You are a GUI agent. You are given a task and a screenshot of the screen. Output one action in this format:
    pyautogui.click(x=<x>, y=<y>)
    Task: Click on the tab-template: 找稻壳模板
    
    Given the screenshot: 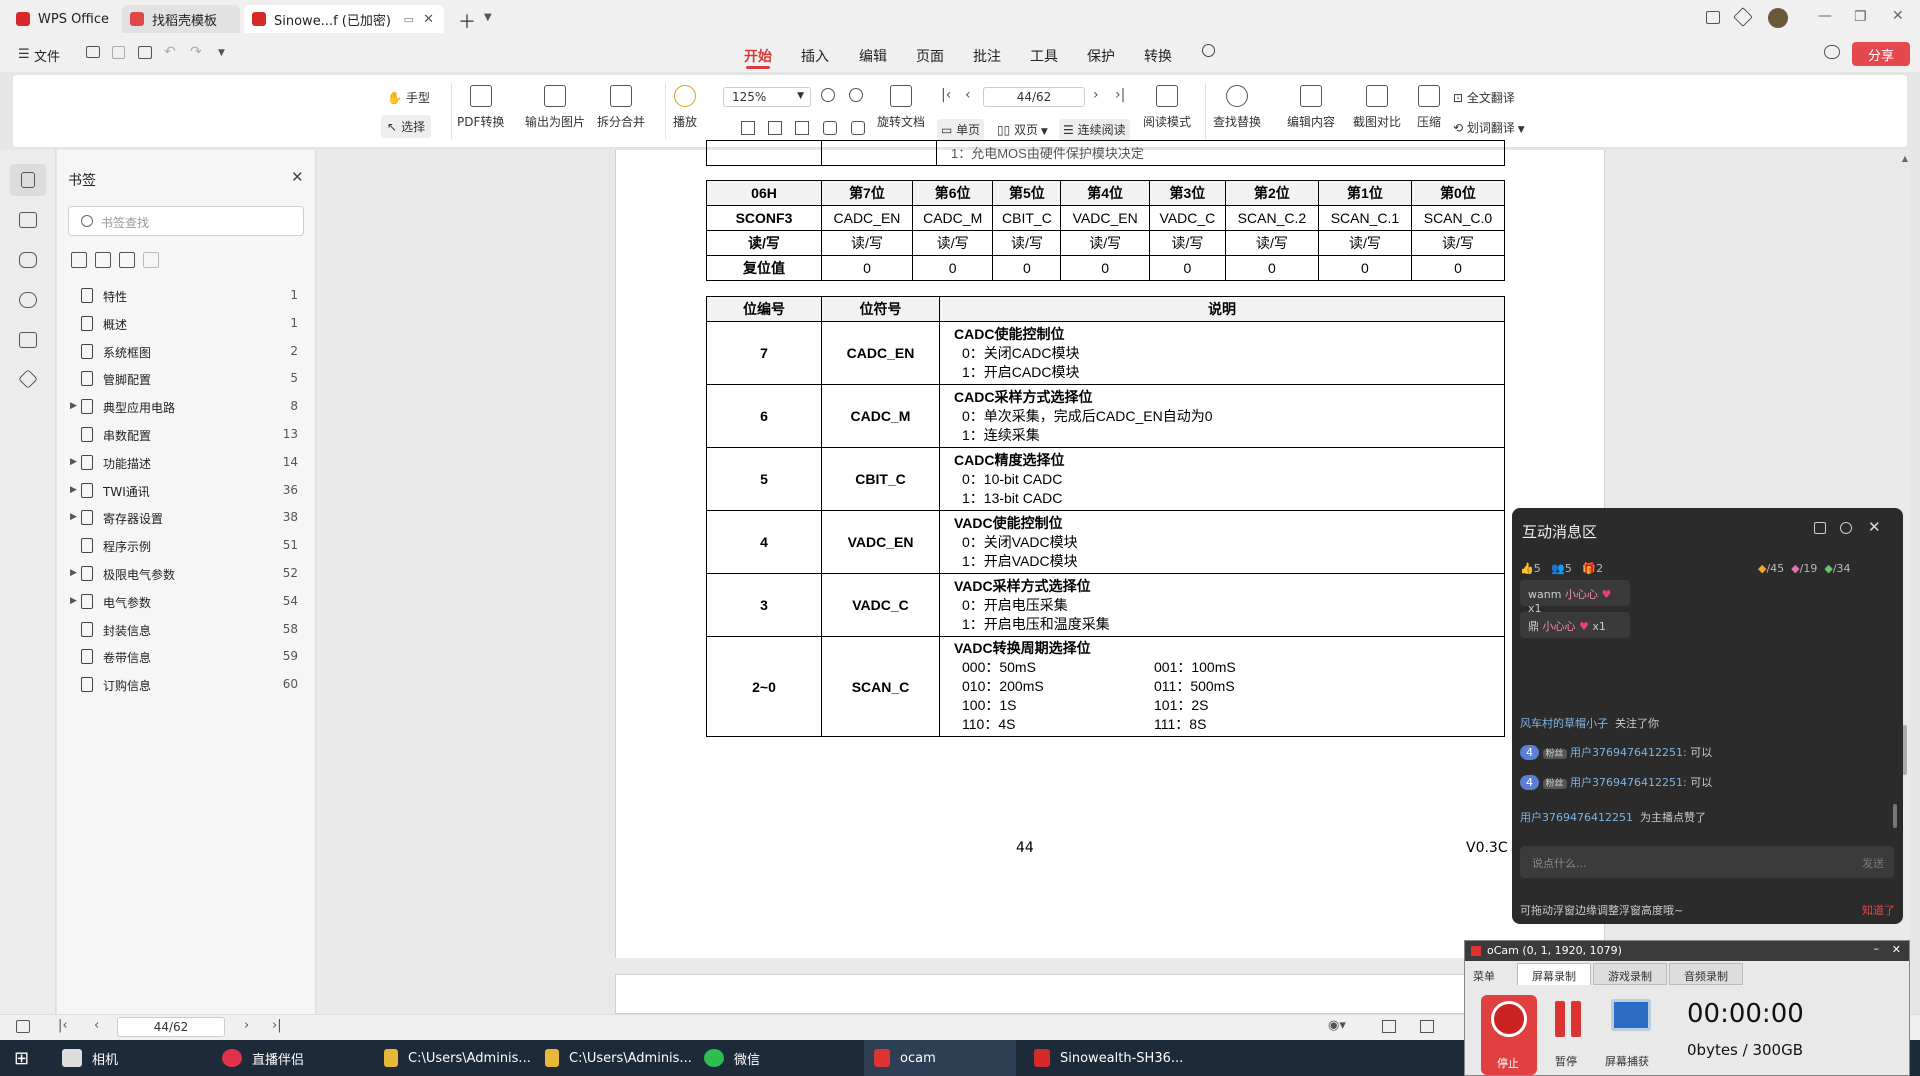 What is the action you would take?
    pyautogui.click(x=181, y=19)
    